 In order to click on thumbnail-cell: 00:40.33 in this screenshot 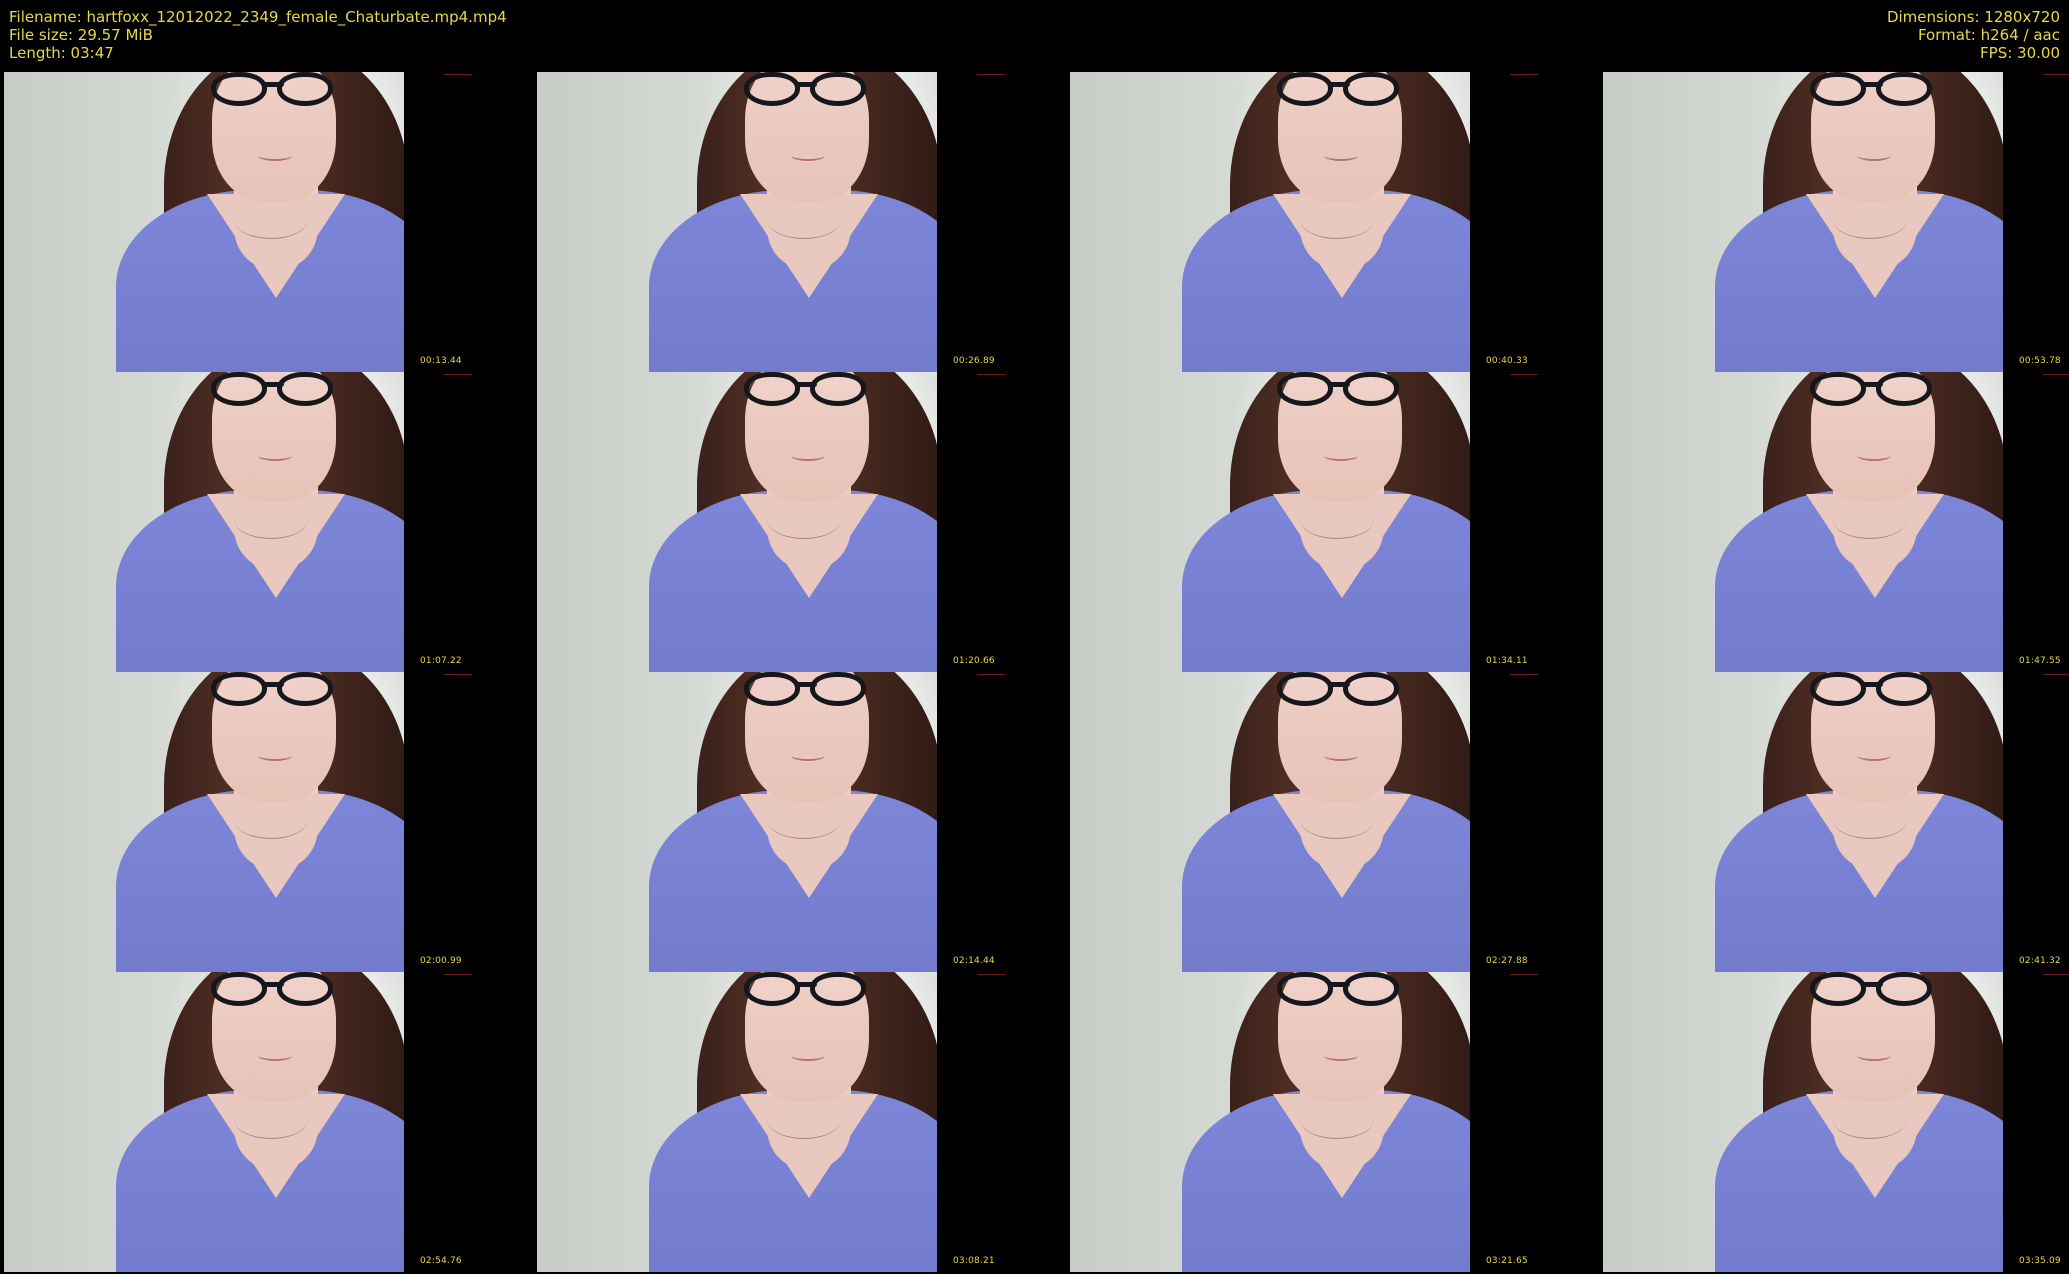, I will do `click(1332, 222)`.